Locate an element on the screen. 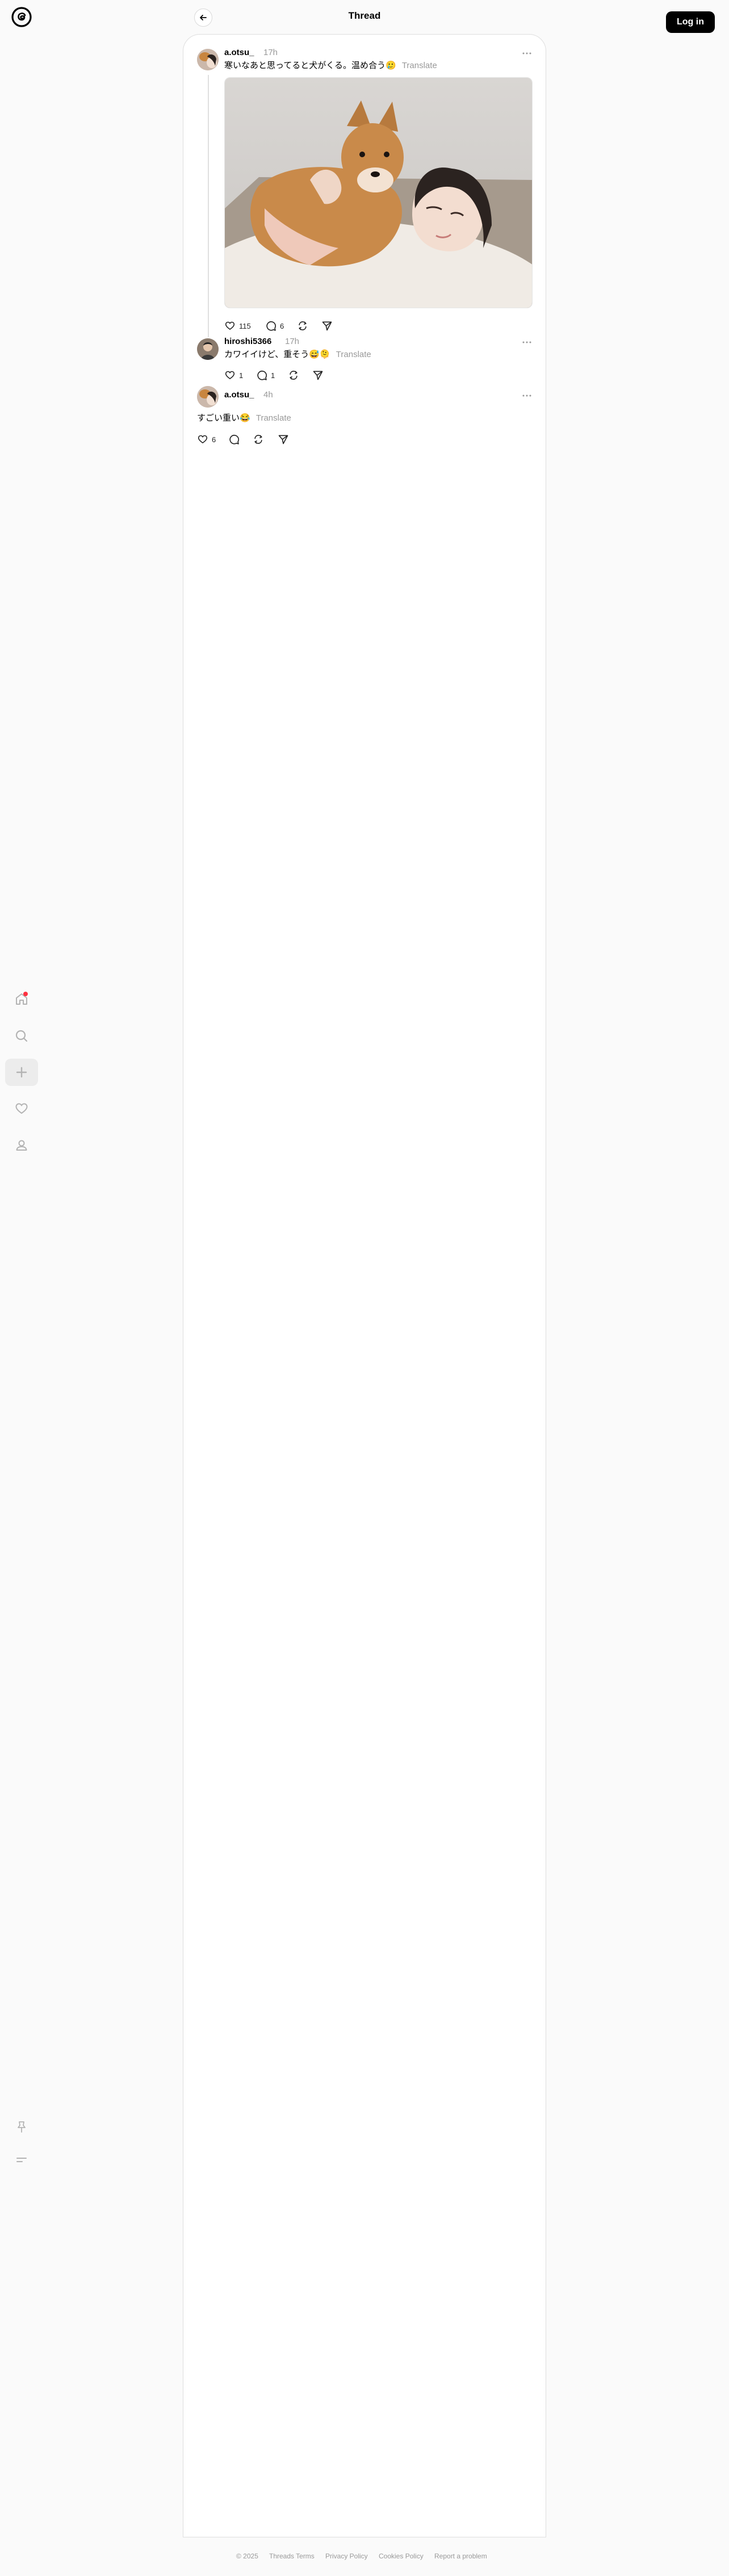  notification-dot is located at coordinates (26, 994).